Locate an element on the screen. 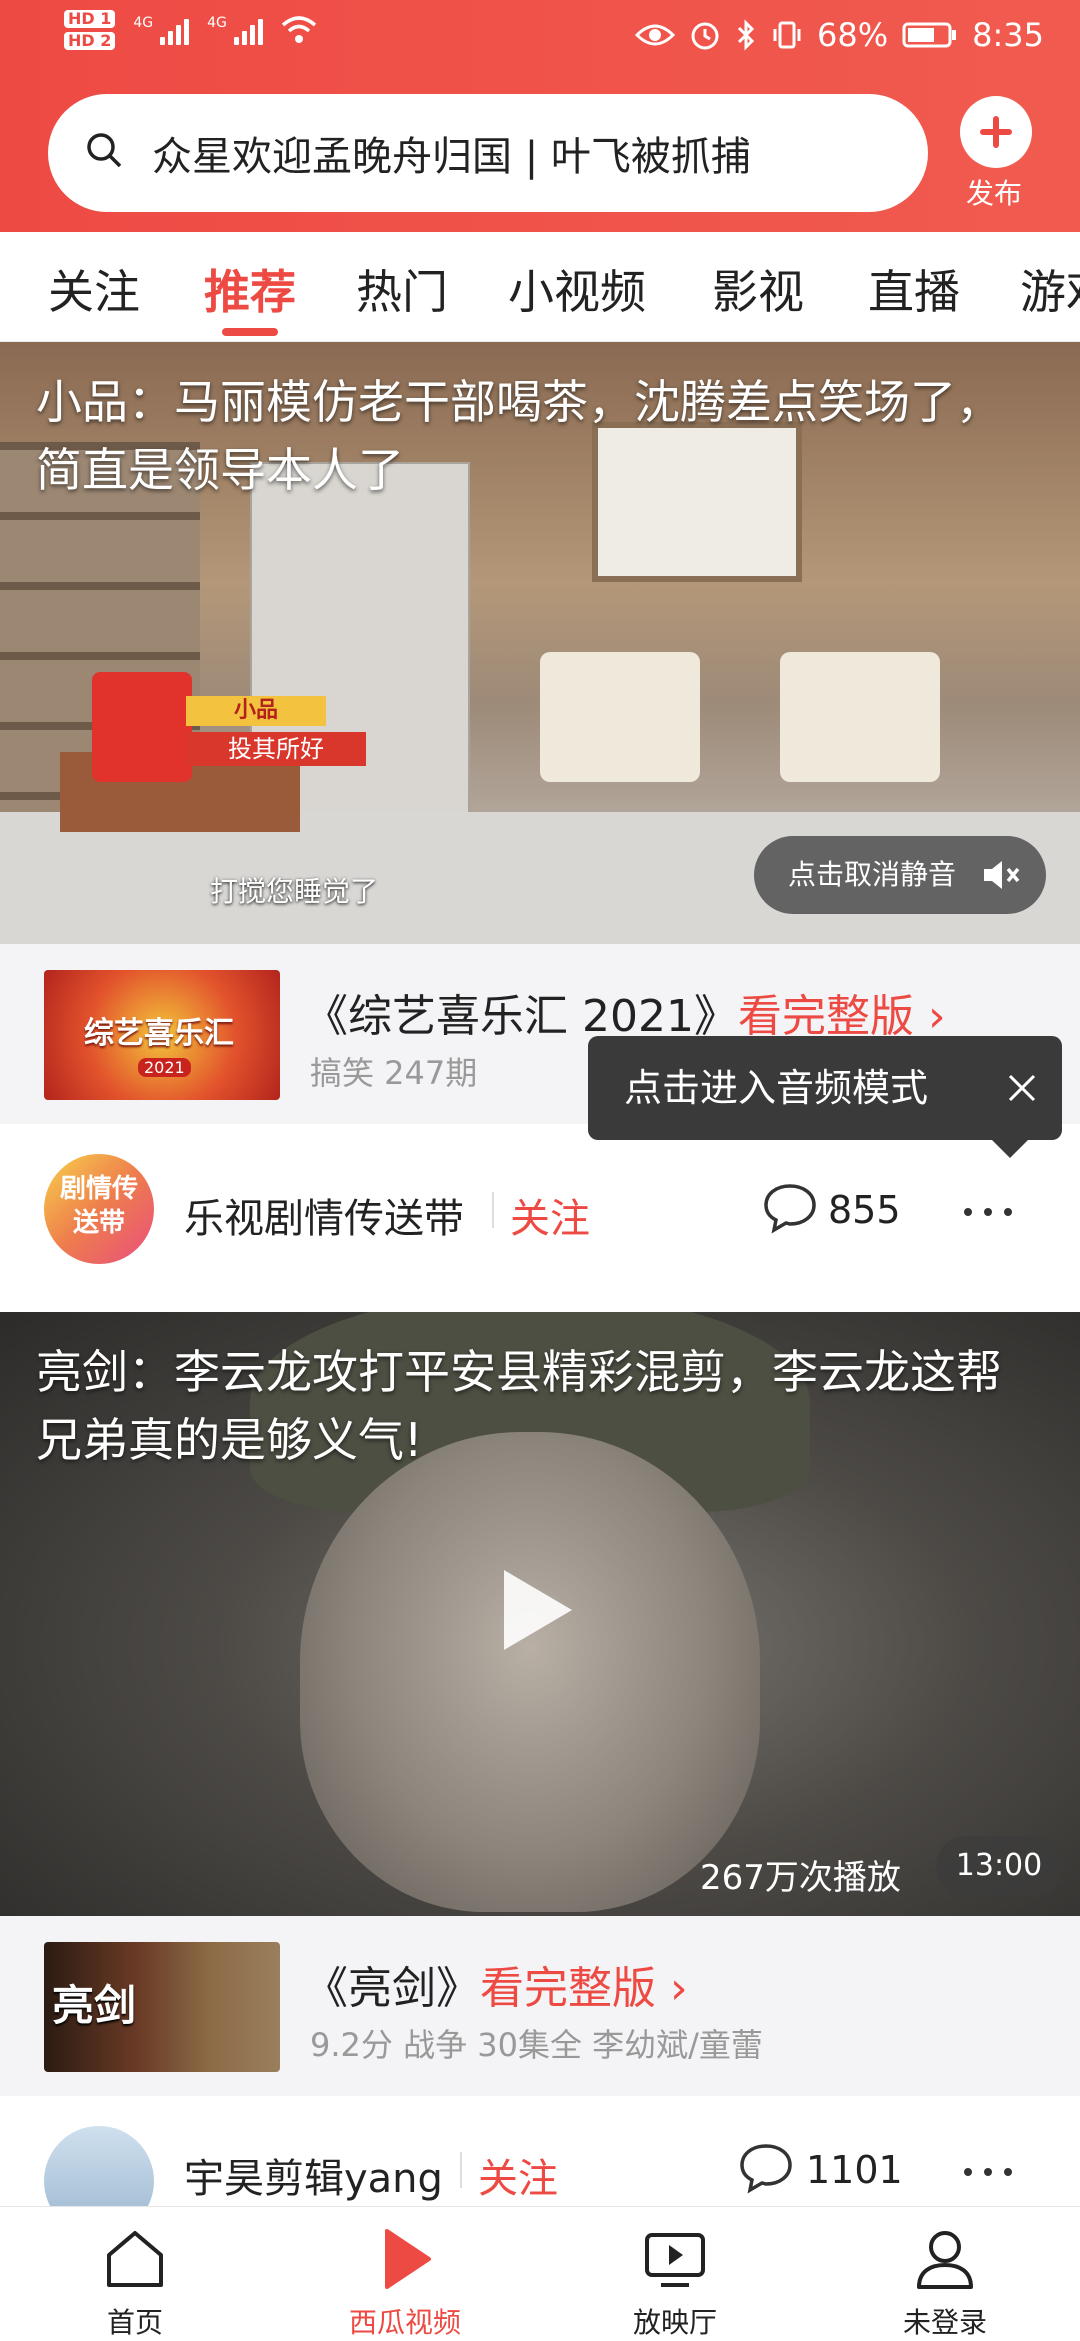 The image size is (1080, 2341). series-thumbnail: 综艺喜乐汇 2021 is located at coordinates (162, 1035).